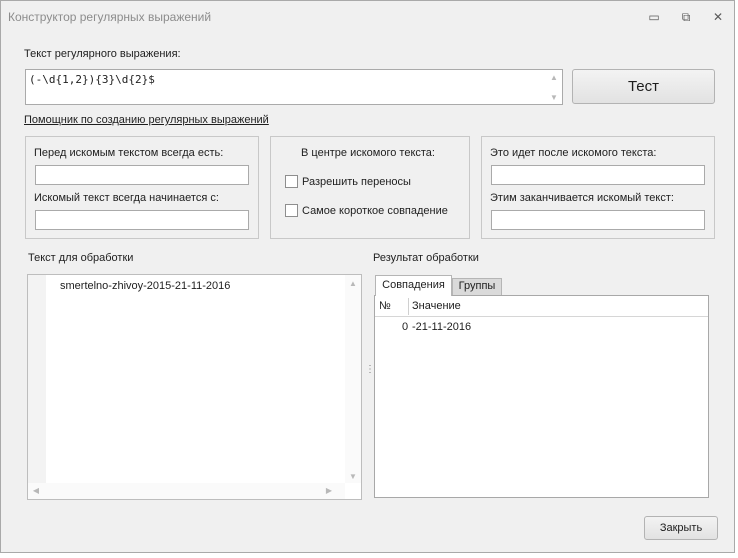 The height and width of the screenshot is (558, 738). I want to click on test-button: Тест, so click(643, 86).